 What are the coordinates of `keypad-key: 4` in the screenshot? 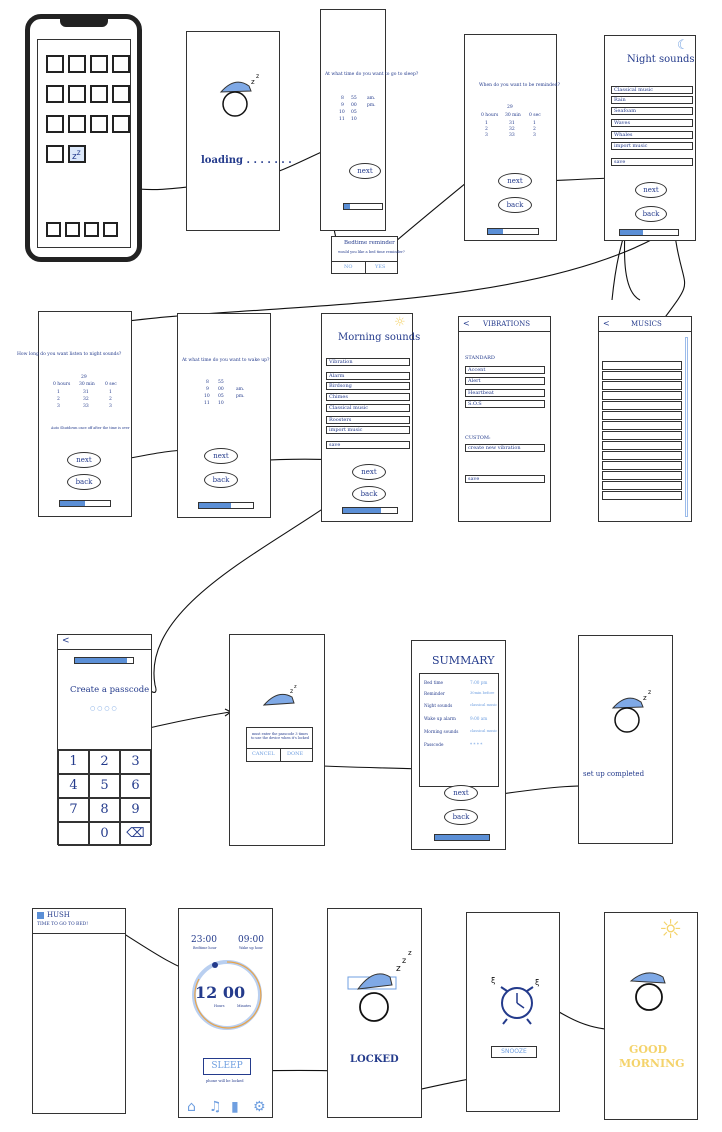 It's located at (73, 786).